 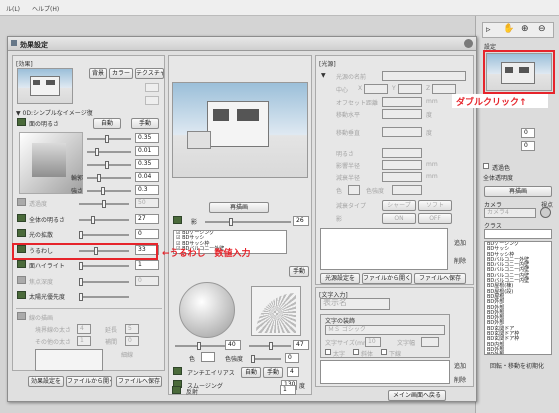 What do you see at coordinates (356, 352) in the screenshot?
I see `italic-checkbox` at bounding box center [356, 352].